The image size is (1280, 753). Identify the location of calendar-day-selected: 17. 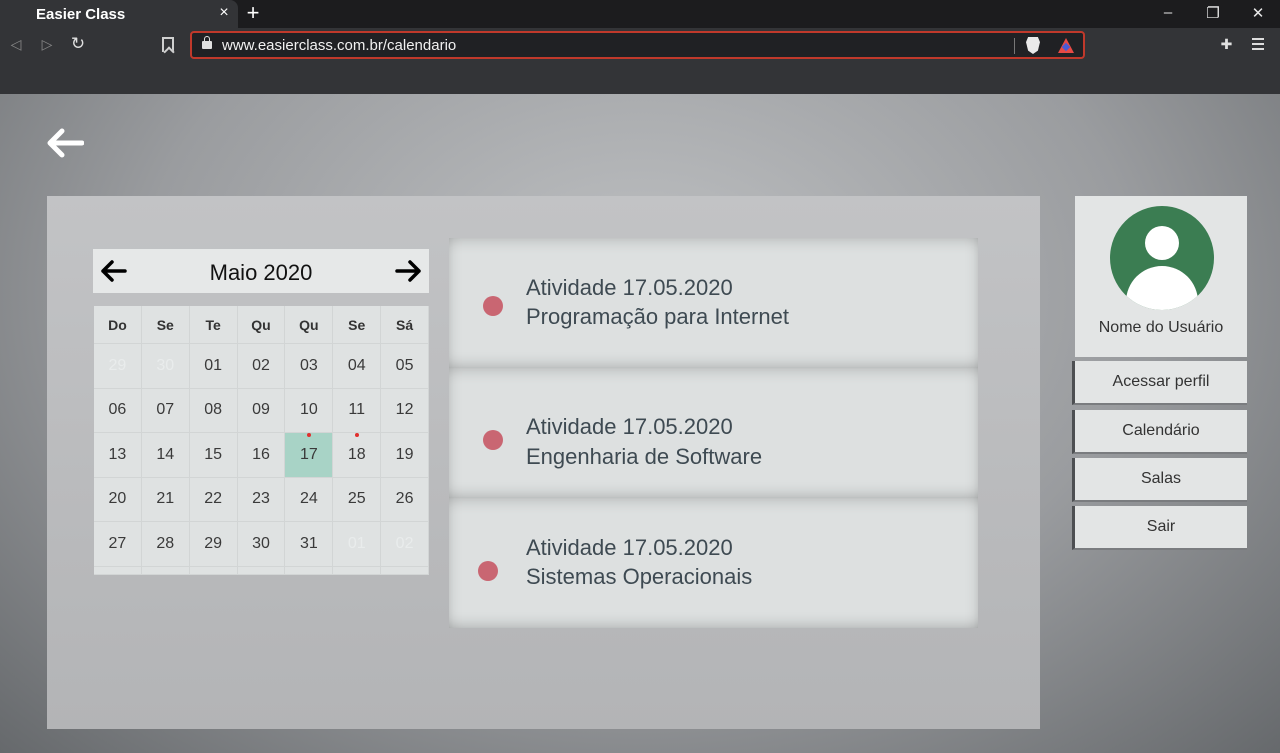
(309, 455).